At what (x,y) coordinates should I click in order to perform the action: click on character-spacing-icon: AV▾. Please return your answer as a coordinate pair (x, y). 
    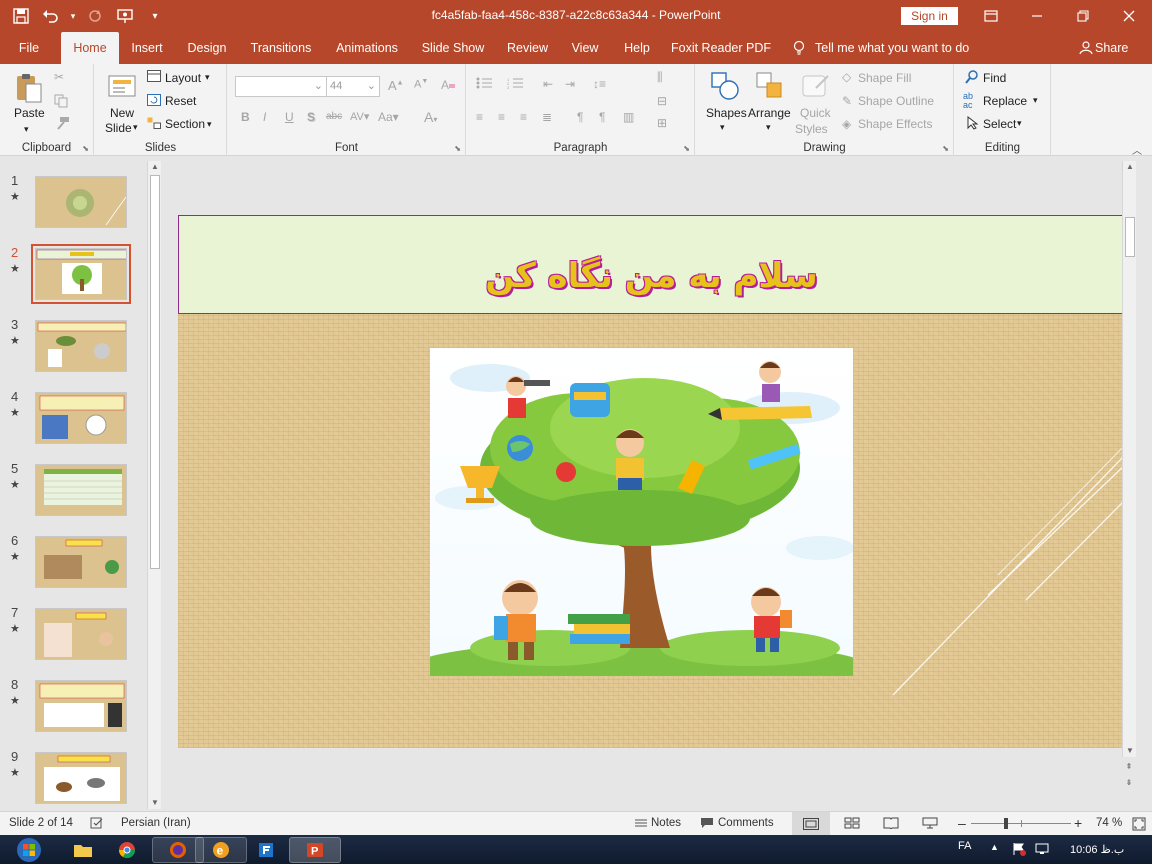
    Looking at the image, I should click on (359, 116).